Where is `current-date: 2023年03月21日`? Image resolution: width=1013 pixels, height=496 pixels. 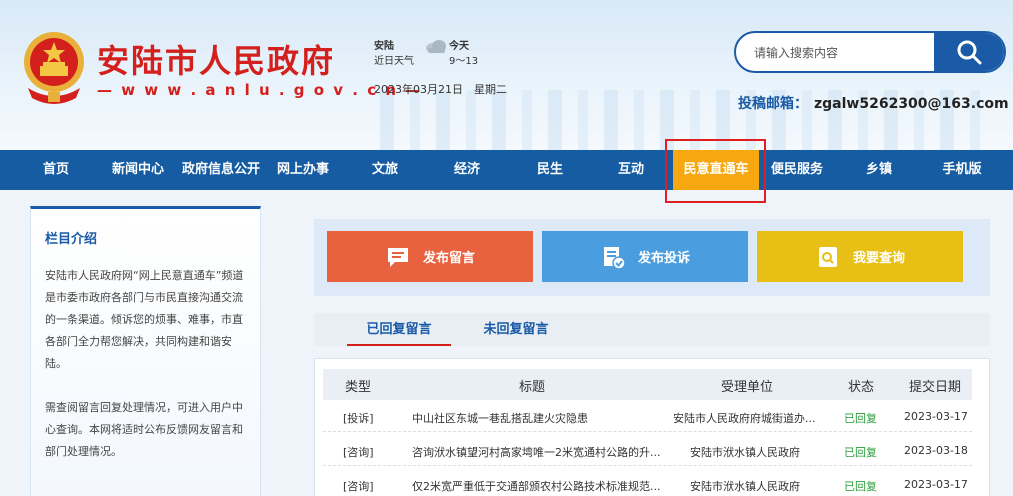 current-date: 2023年03月21日 is located at coordinates (418, 89).